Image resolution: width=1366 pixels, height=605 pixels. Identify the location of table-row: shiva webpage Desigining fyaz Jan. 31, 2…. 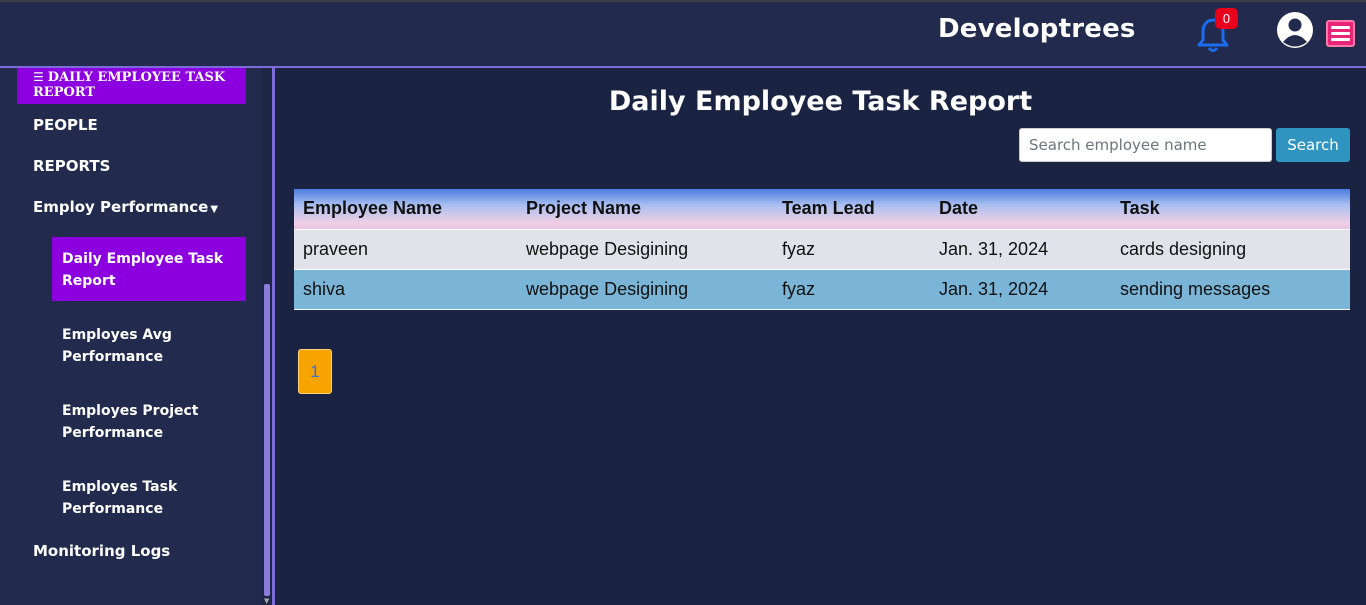
(822, 289).